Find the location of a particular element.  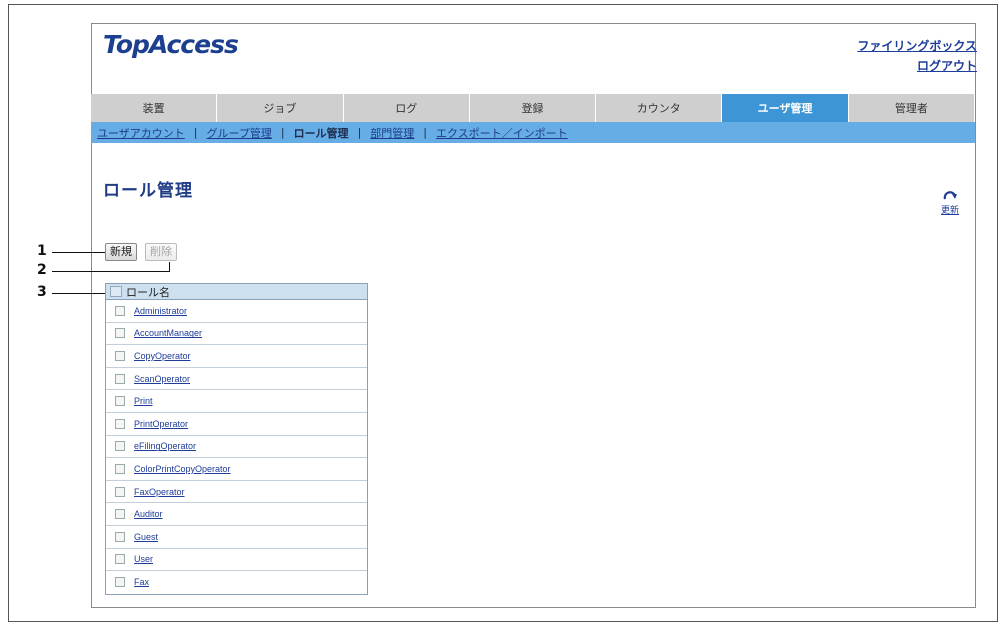

tab-job: ジョブ is located at coordinates (280, 108).